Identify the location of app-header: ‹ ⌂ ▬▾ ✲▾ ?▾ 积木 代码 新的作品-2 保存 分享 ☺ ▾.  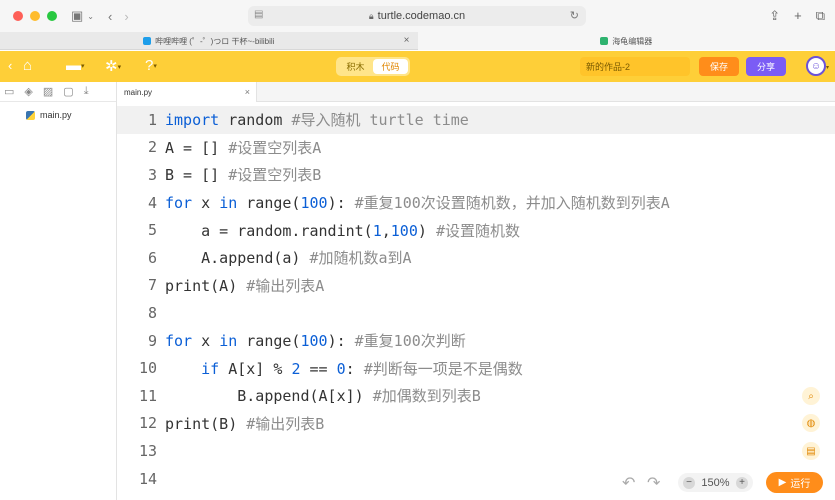
(417, 66).